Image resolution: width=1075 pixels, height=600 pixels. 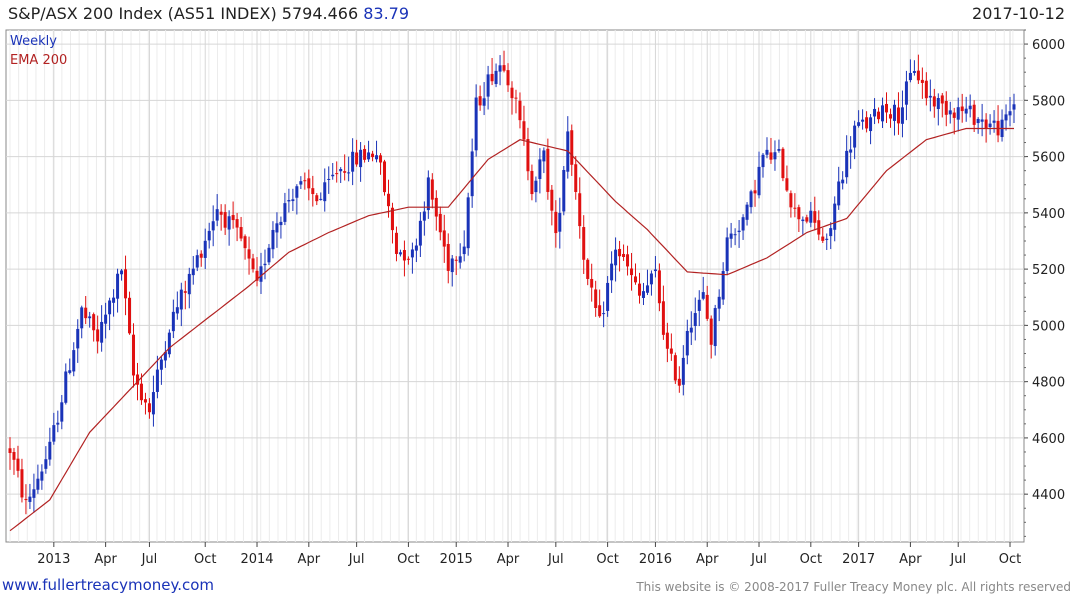 What do you see at coordinates (1048, 101) in the screenshot?
I see `y-tick-label: 5800` at bounding box center [1048, 101].